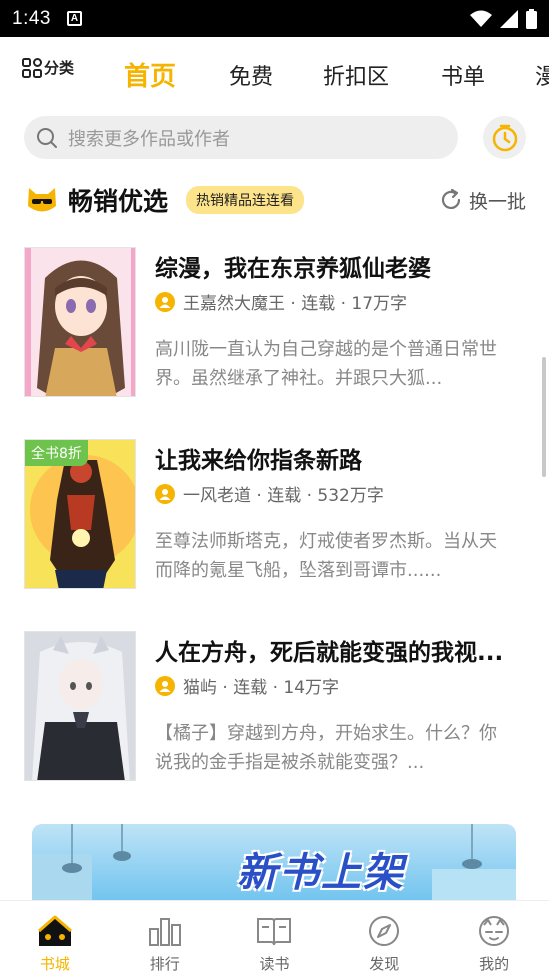 This screenshot has width=549, height=977. What do you see at coordinates (274, 964) in the screenshot?
I see `nav-label: 读书` at bounding box center [274, 964].